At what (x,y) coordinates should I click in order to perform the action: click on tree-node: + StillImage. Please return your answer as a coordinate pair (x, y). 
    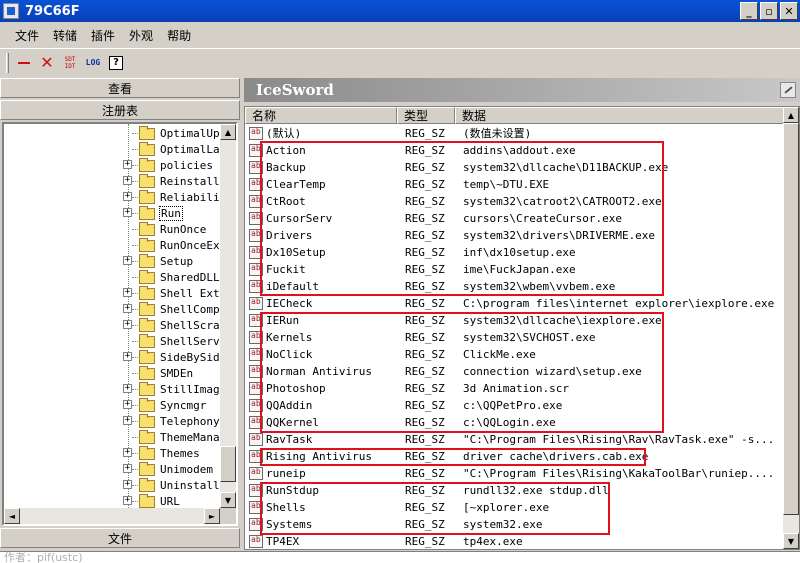
    Looking at the image, I should click on (115, 389).